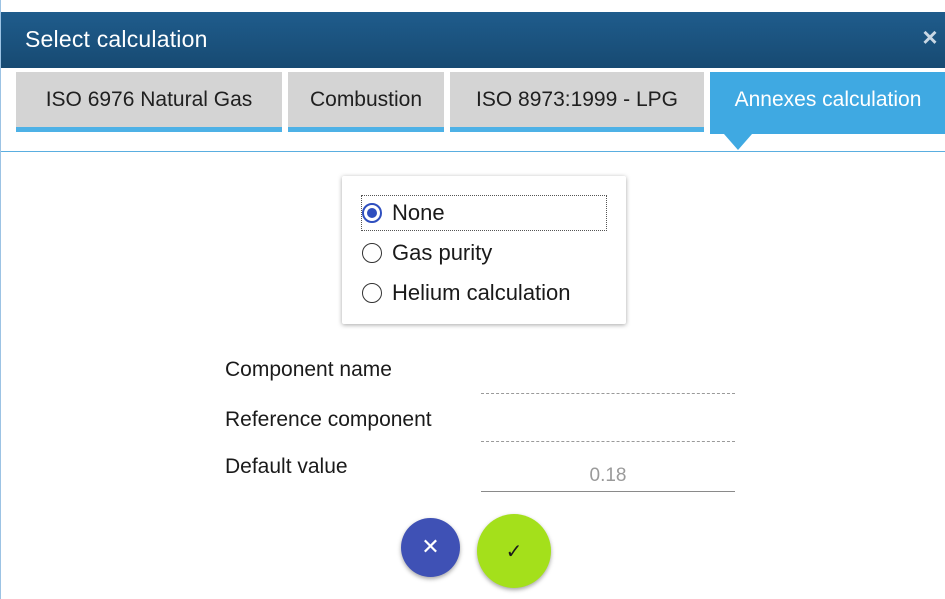 This screenshot has width=945, height=599. I want to click on active-tab-pointer, so click(738, 142).